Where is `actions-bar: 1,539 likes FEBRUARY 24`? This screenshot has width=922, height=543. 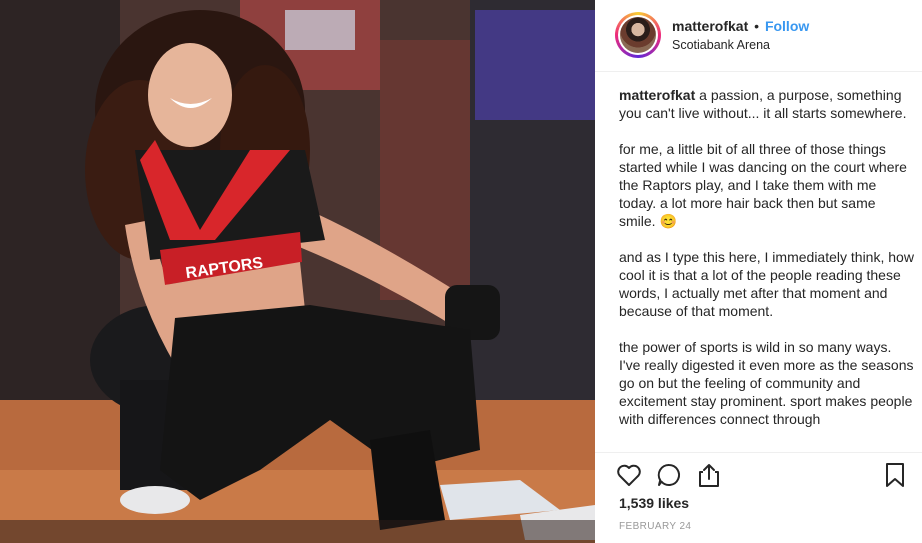
actions-bar: 1,539 likes FEBRUARY 24 is located at coordinates (758, 497).